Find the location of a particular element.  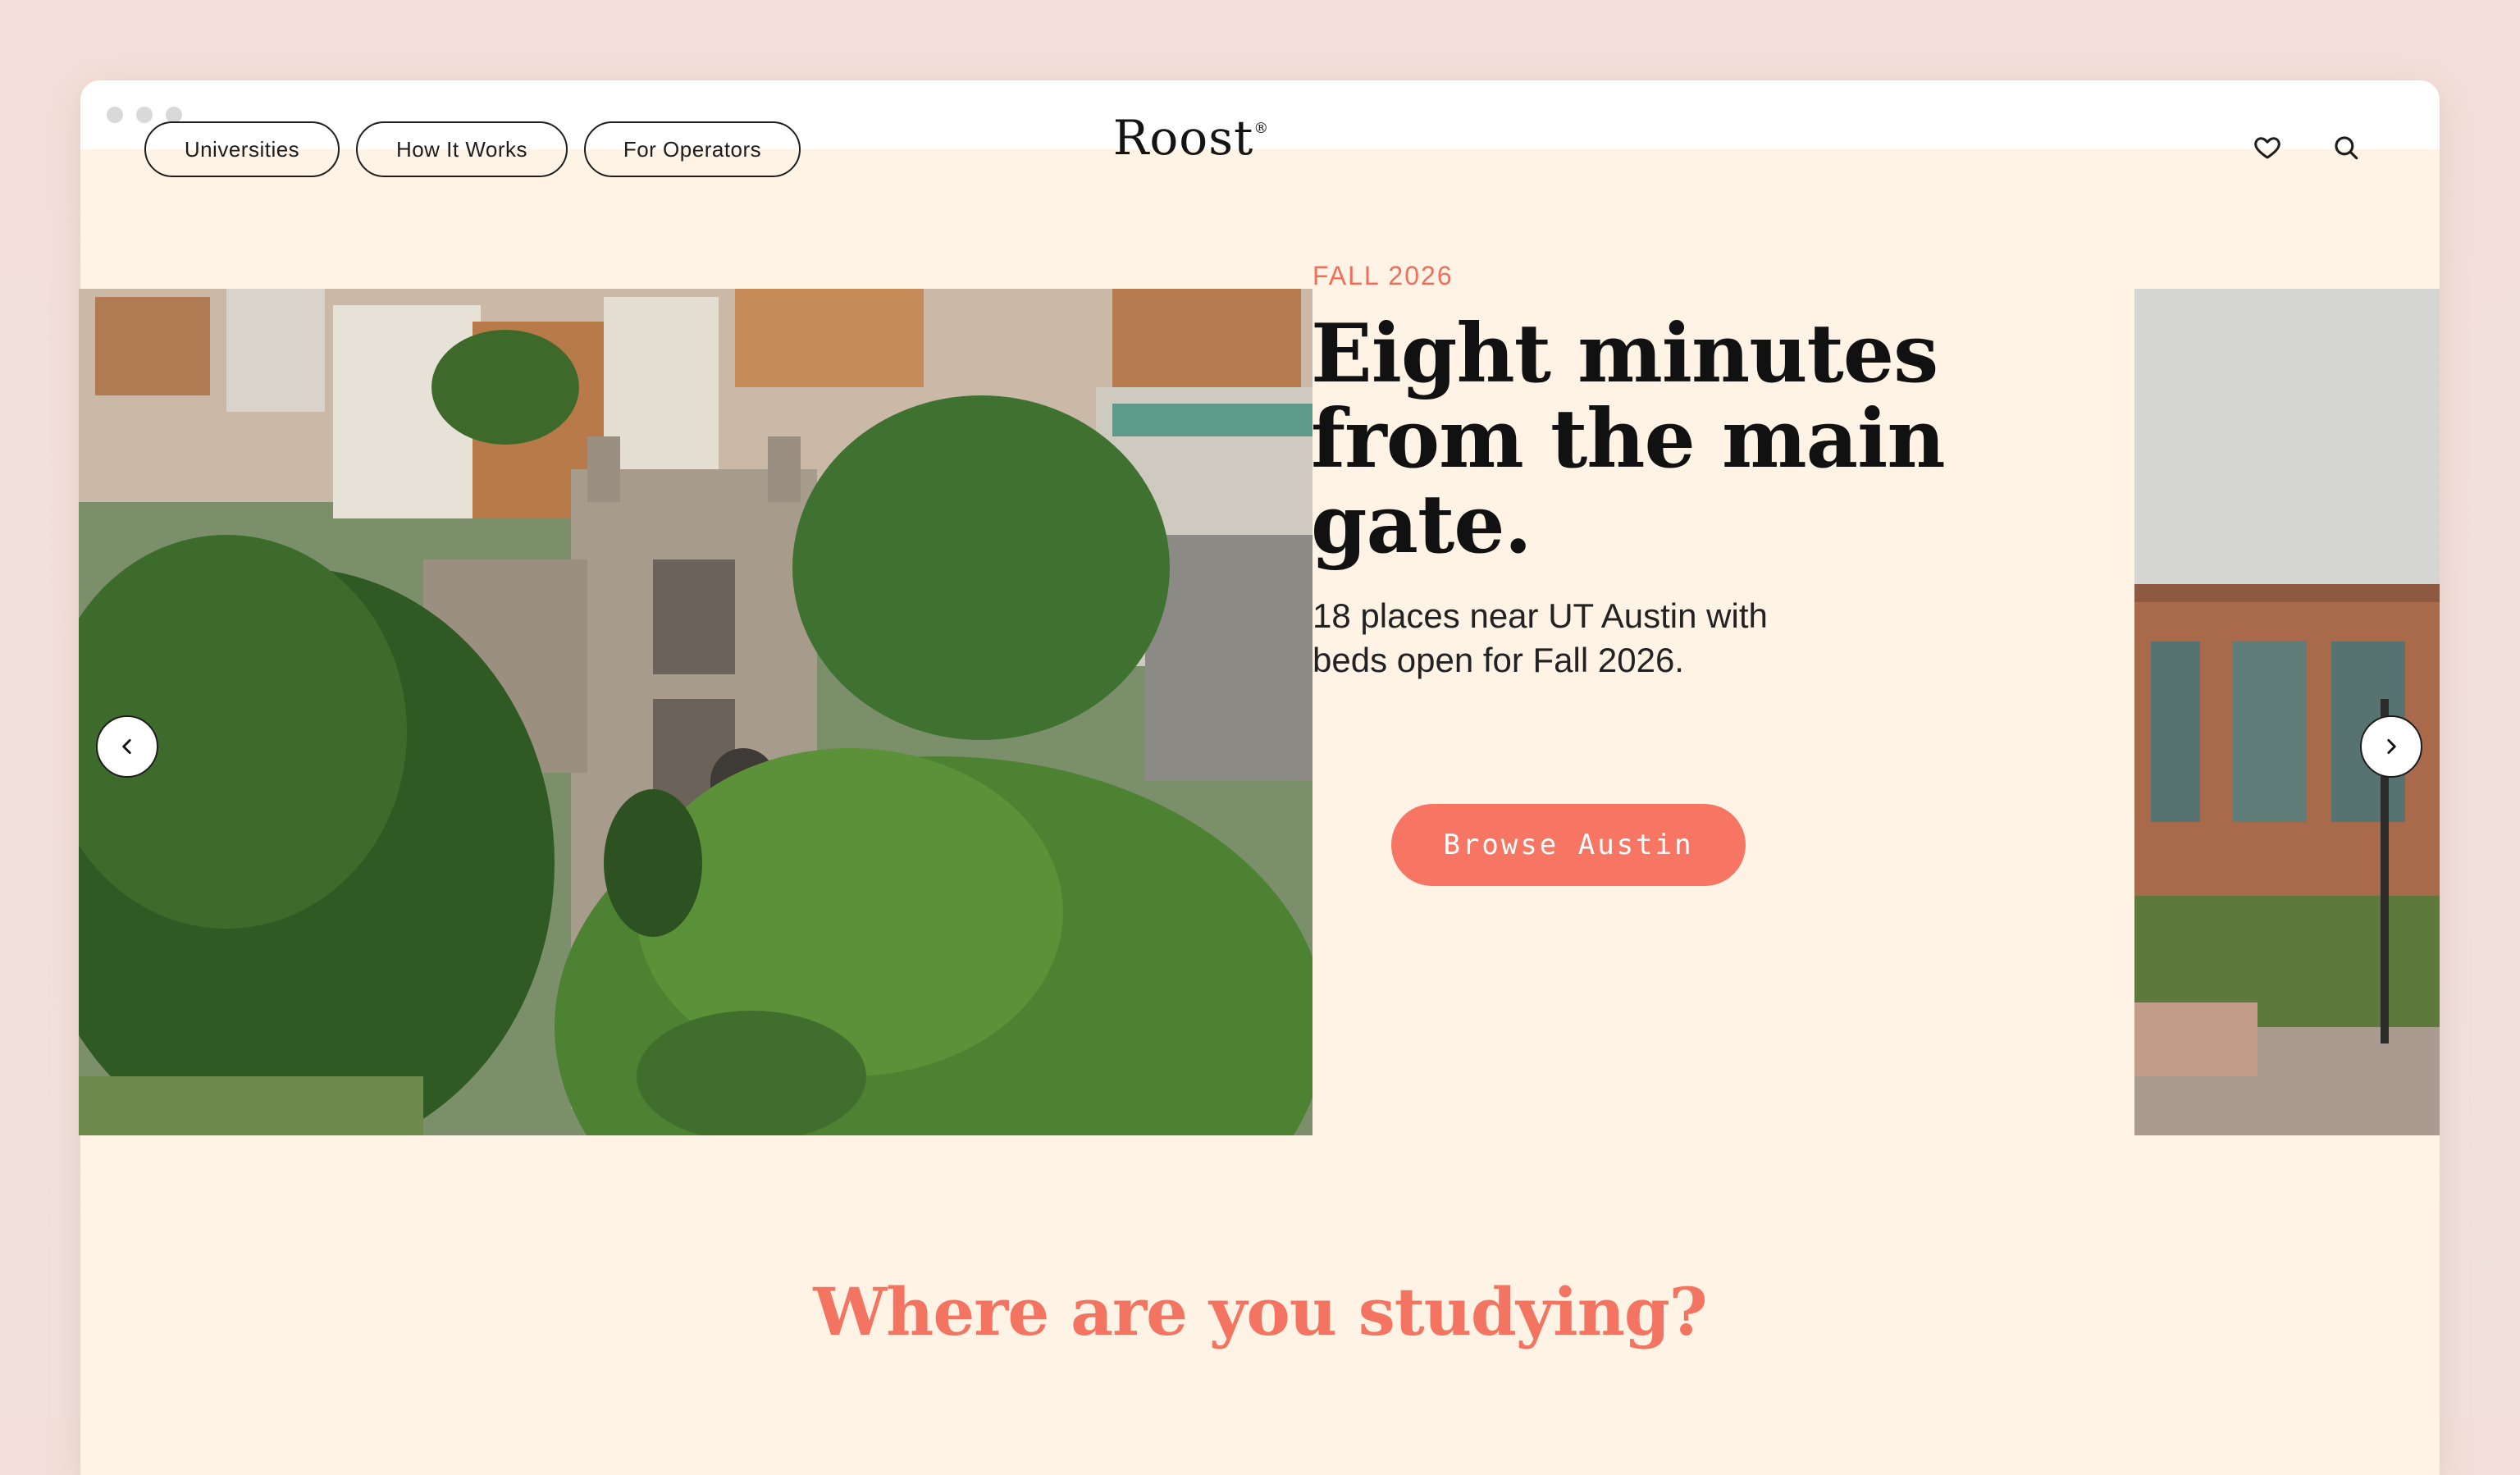

hero-subtext-line: beds open for Fall 2026. is located at coordinates (1498, 660).